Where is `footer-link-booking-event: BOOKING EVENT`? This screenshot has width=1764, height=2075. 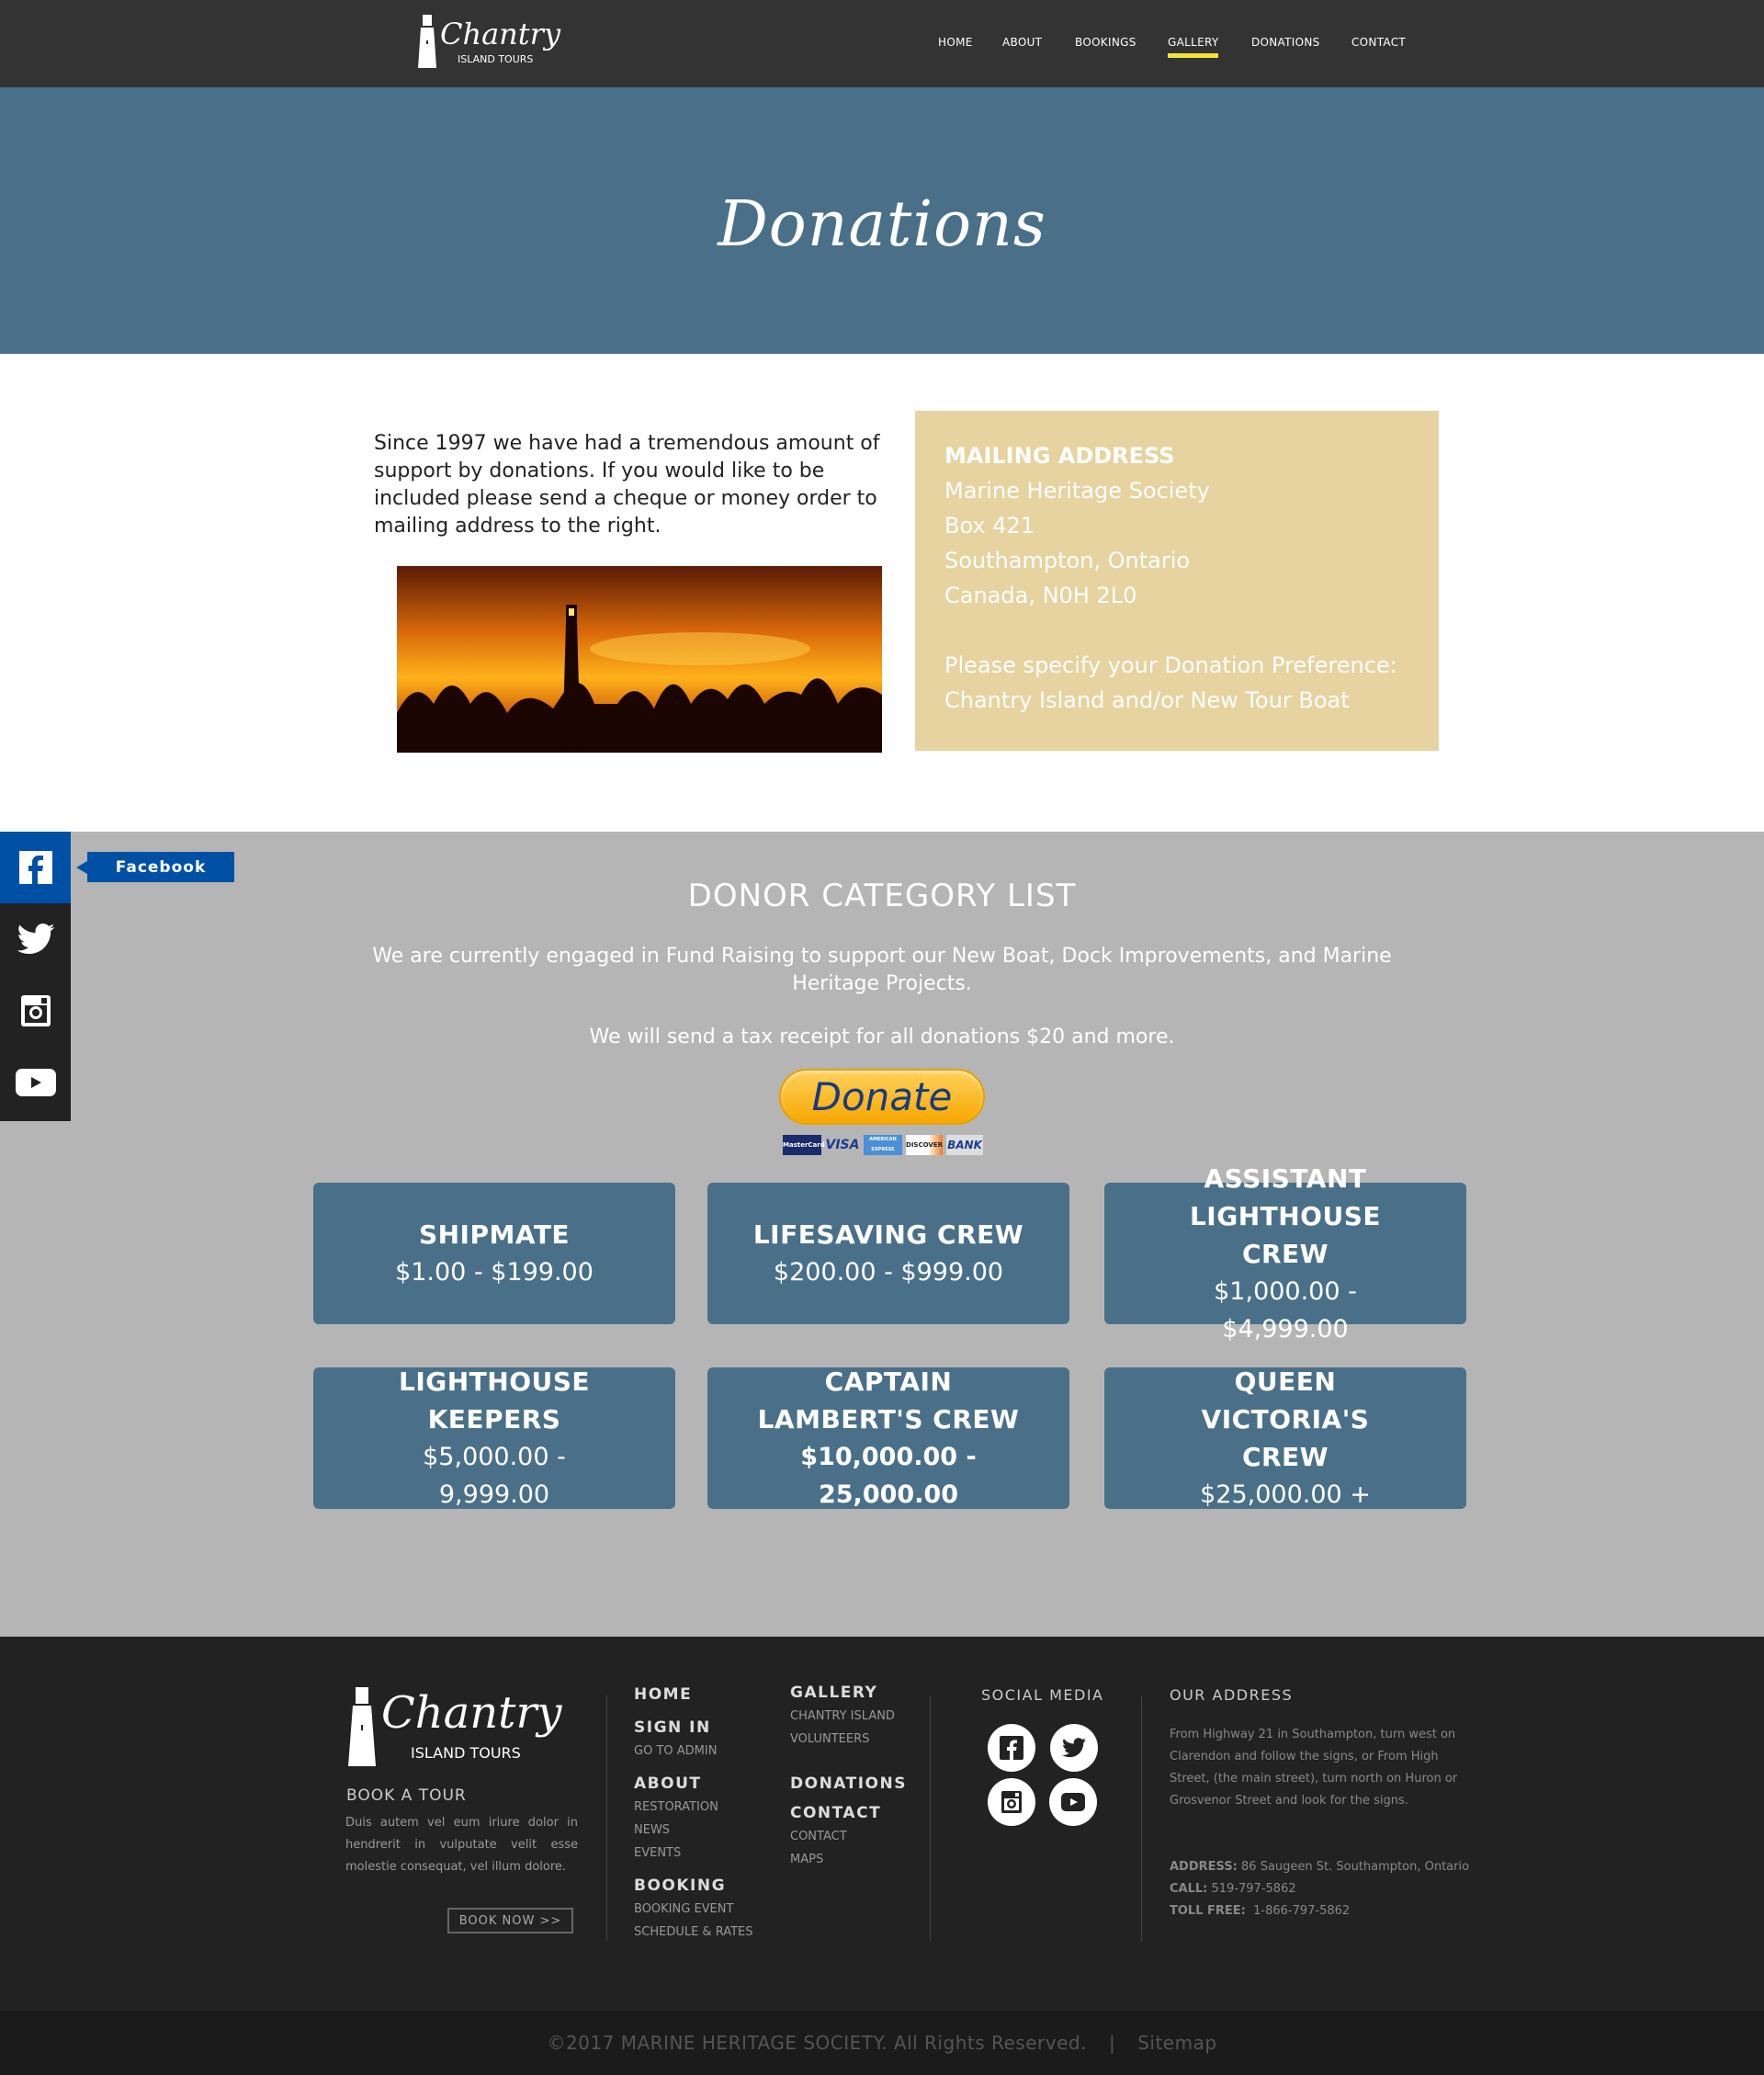
footer-link-booking-event: BOOKING EVENT is located at coordinates (683, 1909).